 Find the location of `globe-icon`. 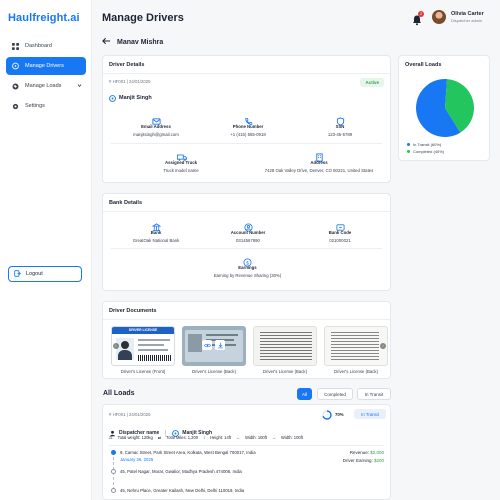

globe-icon is located at coordinates (15, 86).